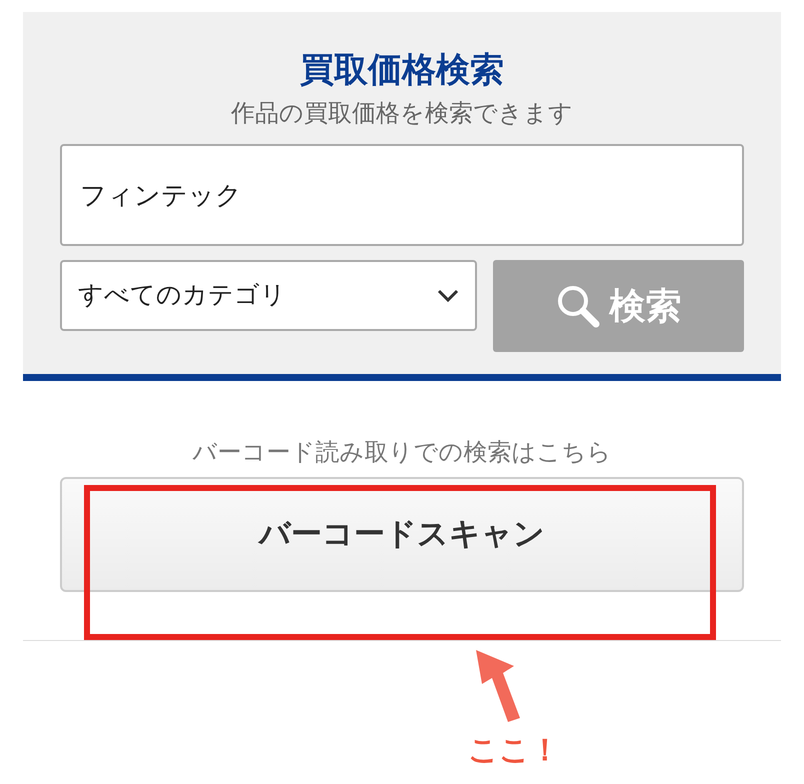 Image resolution: width=804 pixels, height=784 pixels. What do you see at coordinates (402, 70) in the screenshot?
I see `panel-title: 買取価格検索` at bounding box center [402, 70].